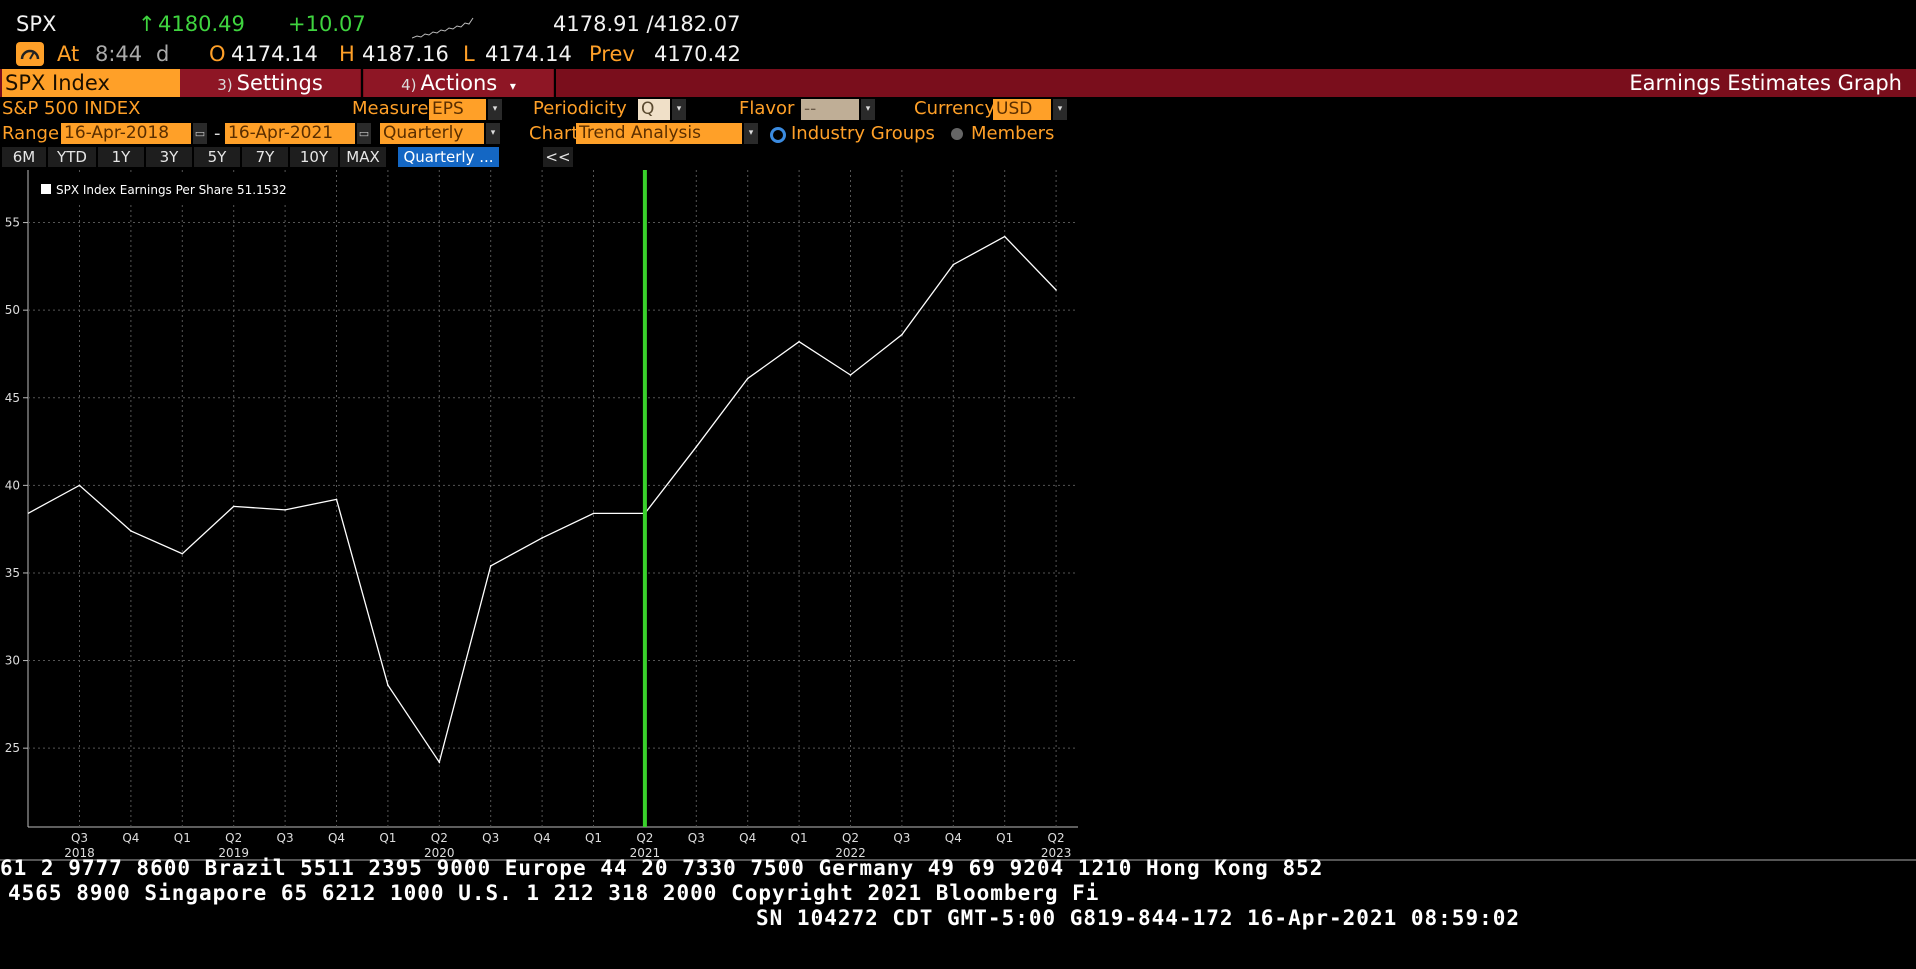  What do you see at coordinates (217, 54) in the screenshot?
I see `open-label: O` at bounding box center [217, 54].